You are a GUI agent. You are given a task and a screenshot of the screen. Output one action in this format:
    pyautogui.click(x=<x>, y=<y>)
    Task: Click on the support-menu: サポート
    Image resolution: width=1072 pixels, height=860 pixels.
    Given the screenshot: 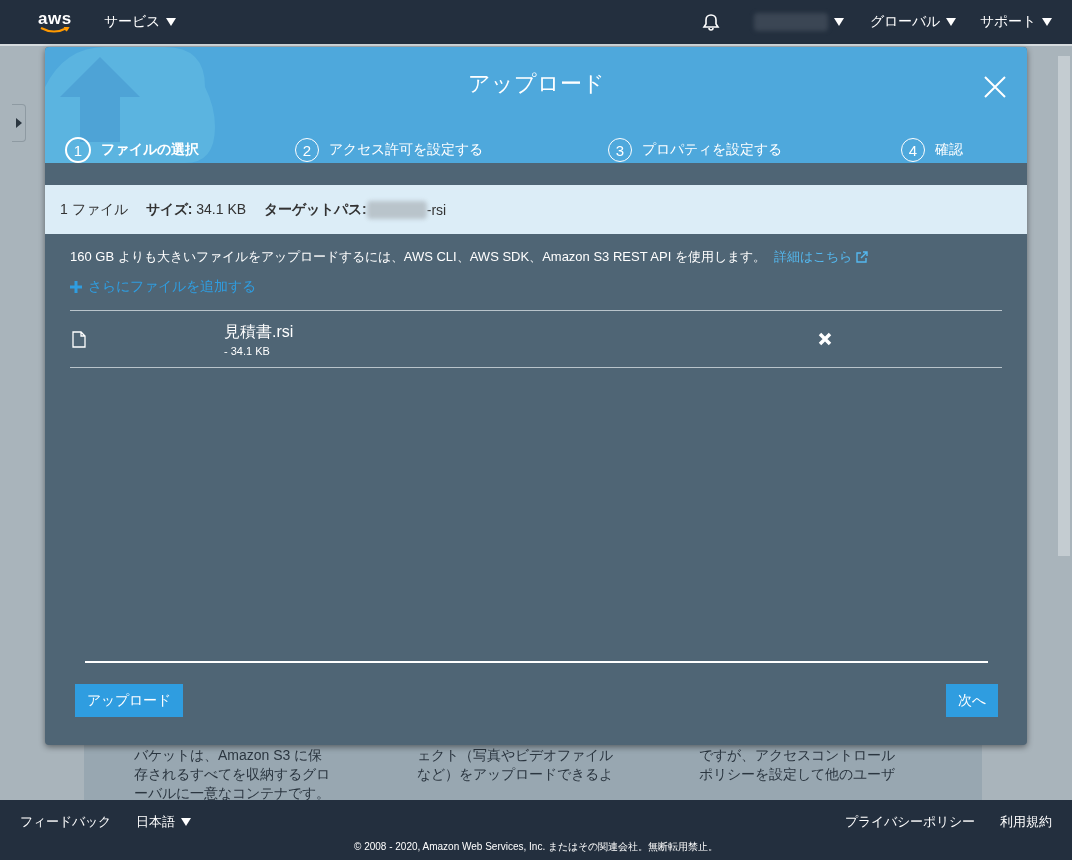 What is the action you would take?
    pyautogui.click(x=1016, y=22)
    